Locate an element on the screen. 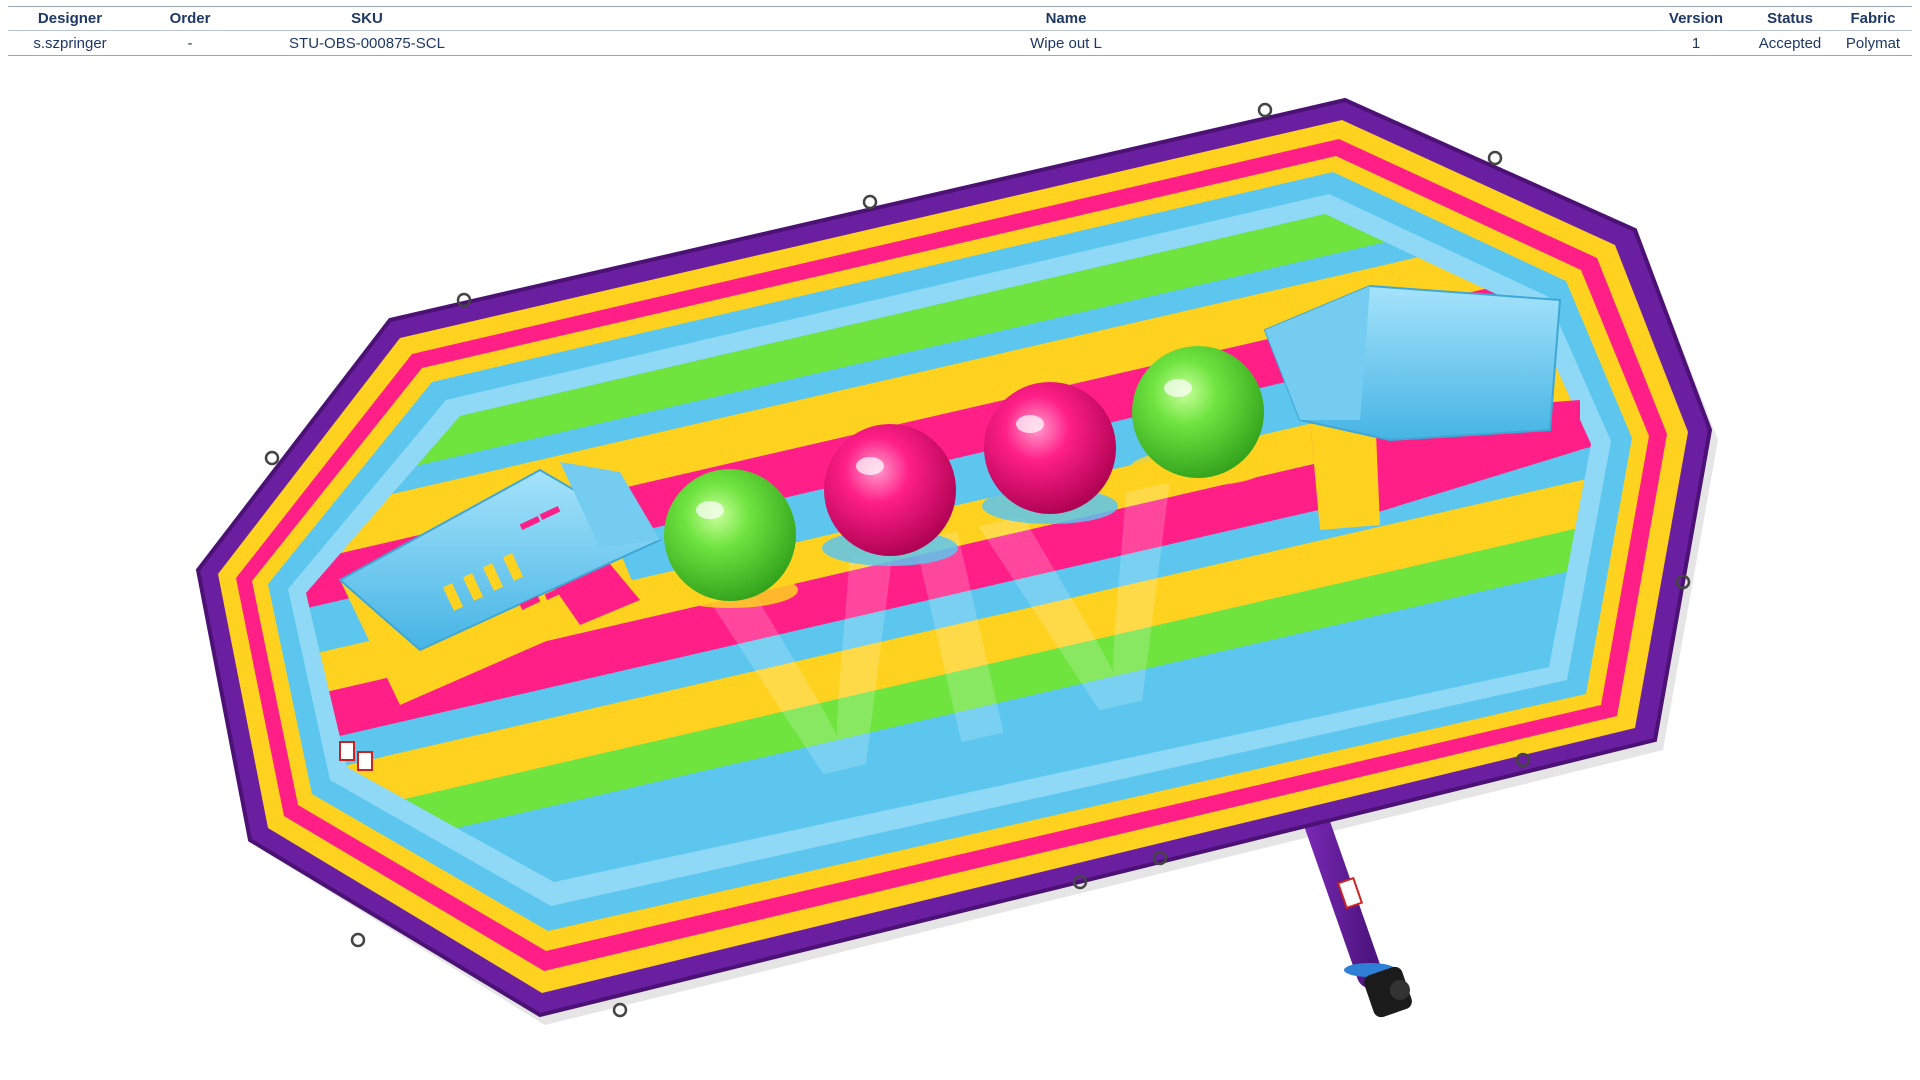 The image size is (1920, 1080). column-header-sku: SKU is located at coordinates (367, 18).